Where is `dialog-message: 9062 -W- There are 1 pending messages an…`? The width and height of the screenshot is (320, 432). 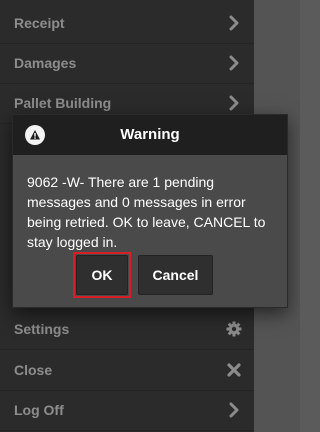
dialog-message: 9062 -W- There are 1 pending messages an… is located at coordinates (146, 212).